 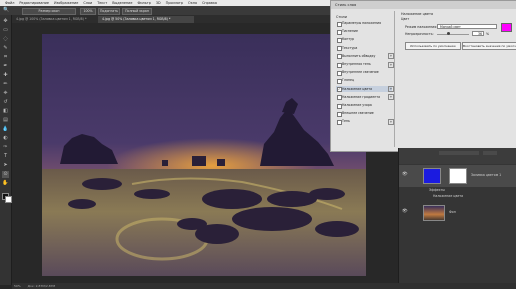 What do you see at coordinates (452, 212) in the screenshot?
I see `layer-name: Фон` at bounding box center [452, 212].